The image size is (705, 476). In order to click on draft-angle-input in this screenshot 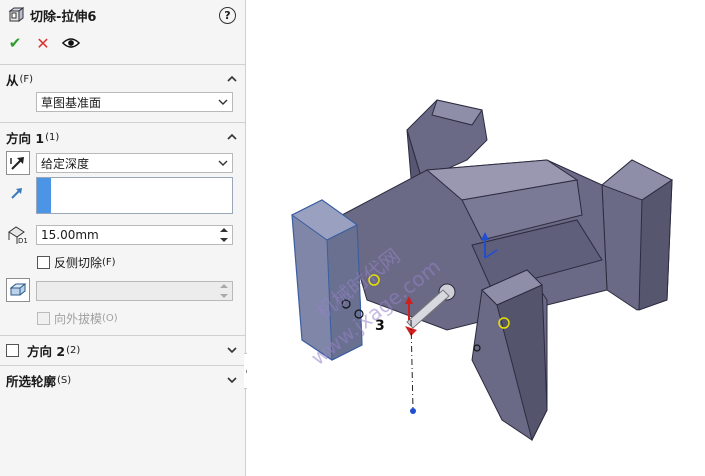, I will do `click(134, 291)`.